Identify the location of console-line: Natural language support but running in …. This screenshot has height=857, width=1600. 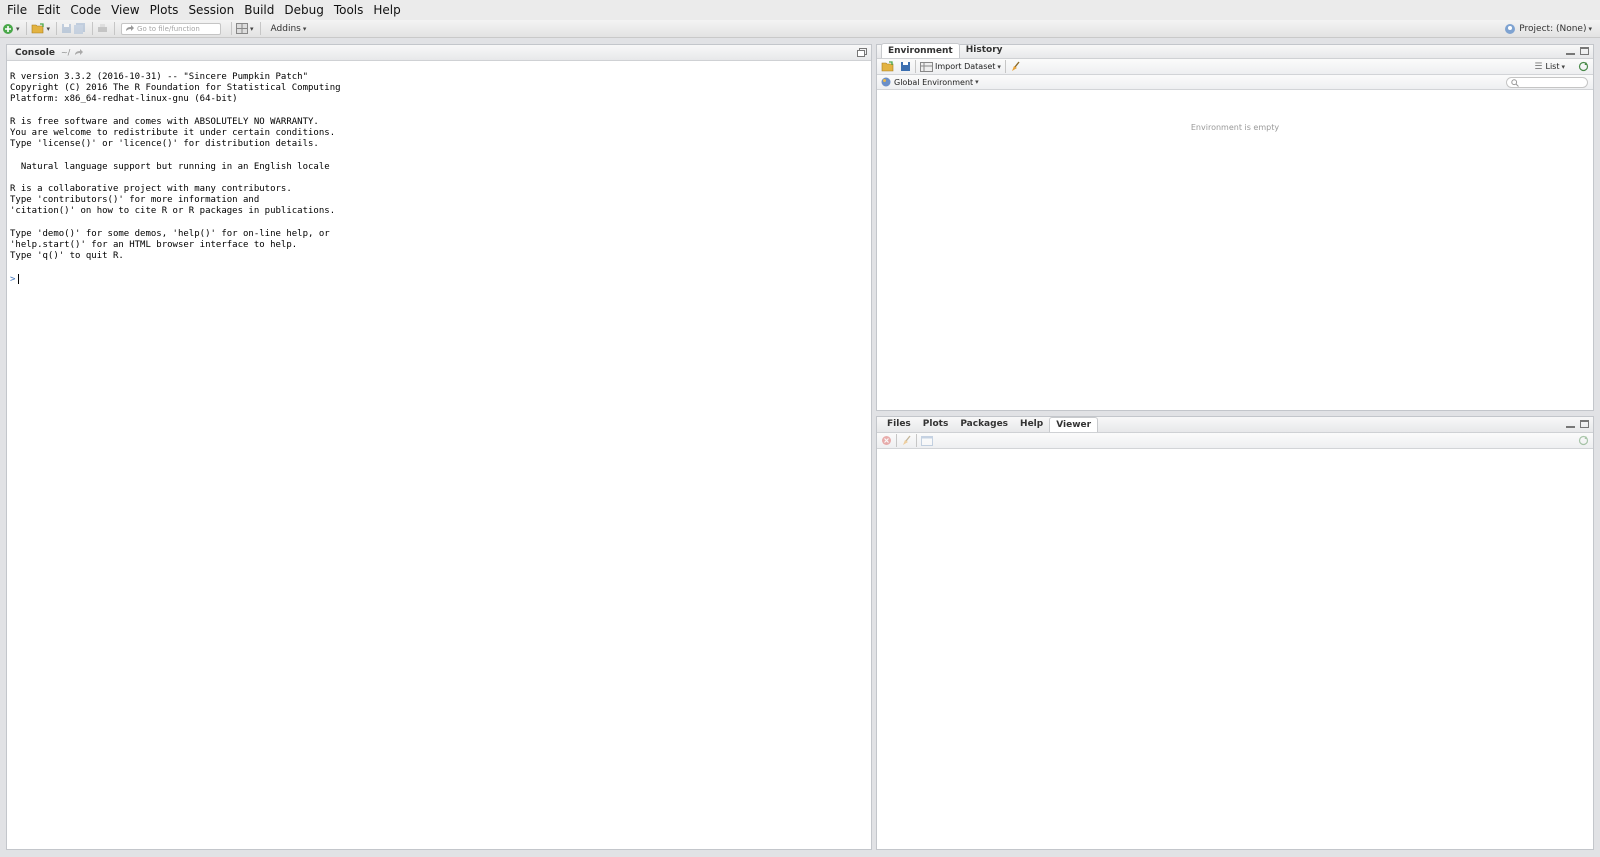
(170, 166).